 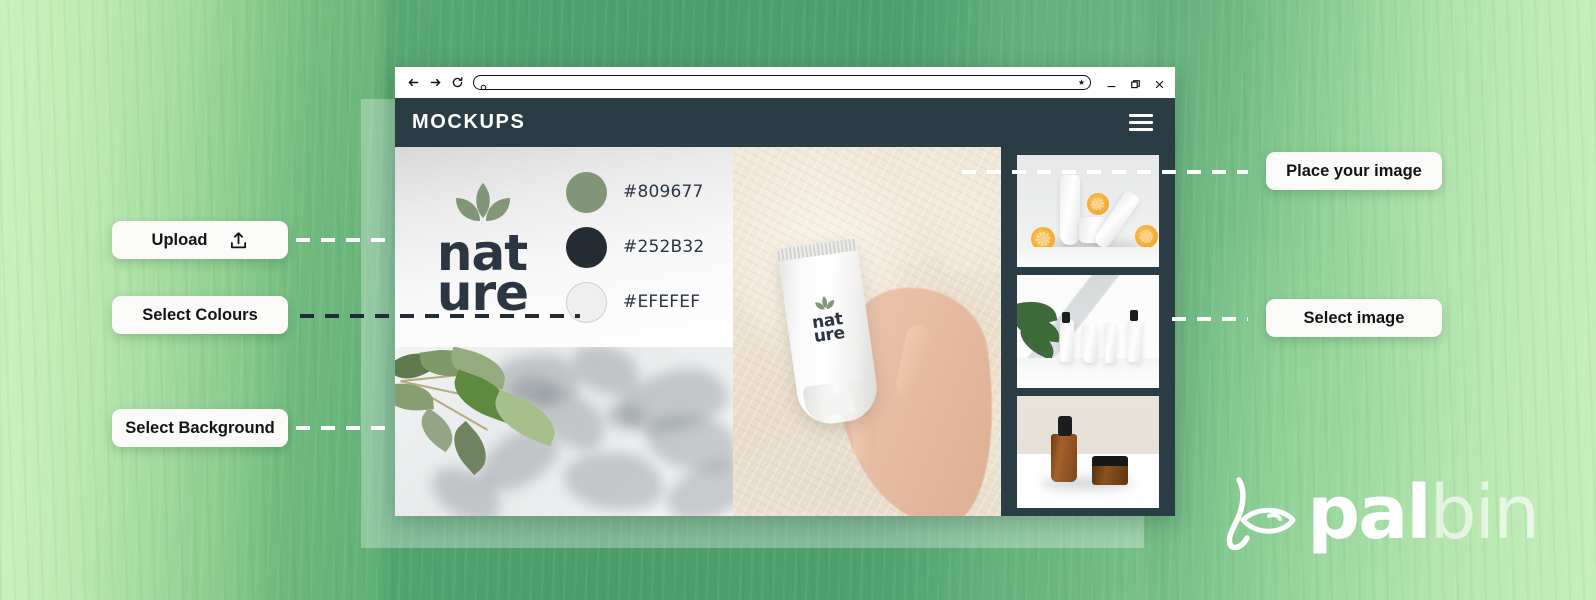 What do you see at coordinates (1088, 451) in the screenshot?
I see `thumbnail-amber-dropper-and-jar` at bounding box center [1088, 451].